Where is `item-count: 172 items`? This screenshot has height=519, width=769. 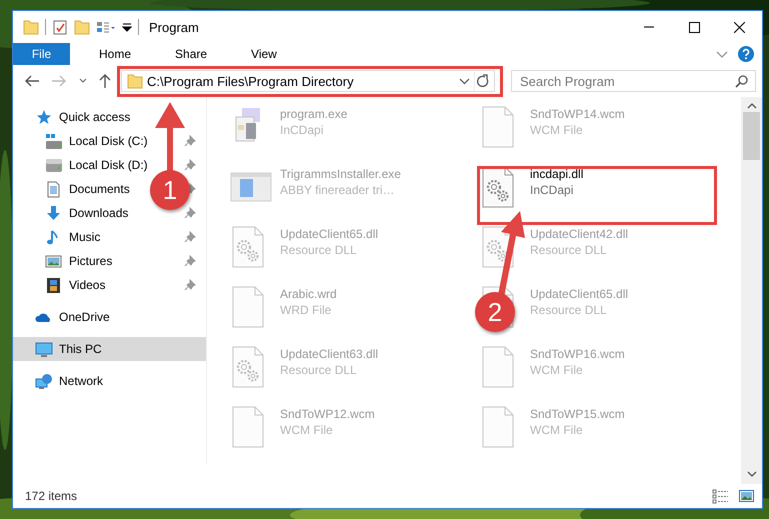 item-count: 172 items is located at coordinates (51, 496).